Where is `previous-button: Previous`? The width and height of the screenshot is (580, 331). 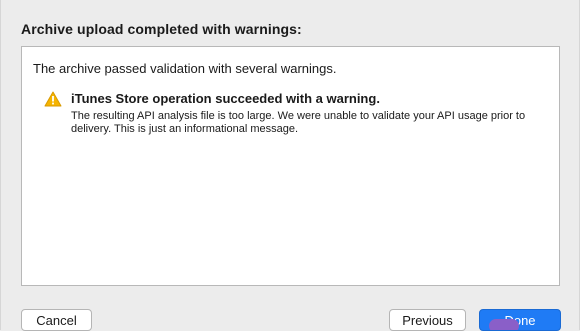 previous-button: Previous is located at coordinates (427, 320).